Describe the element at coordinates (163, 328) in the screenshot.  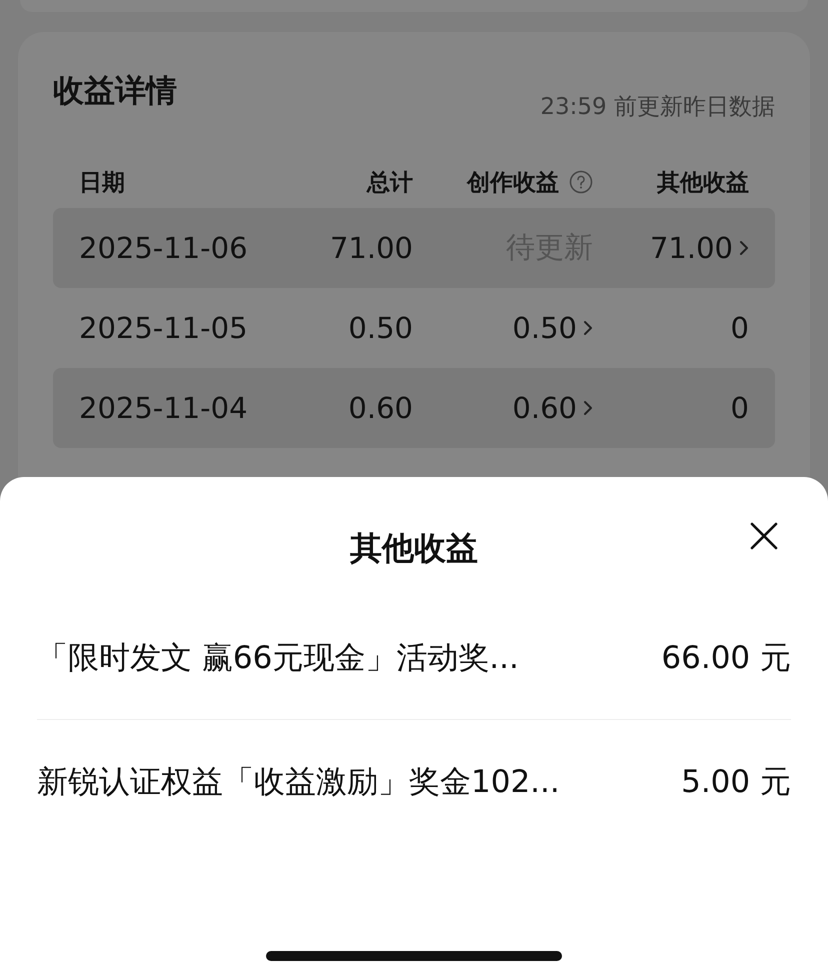
I see `table-cell: 2025-11-05` at that location.